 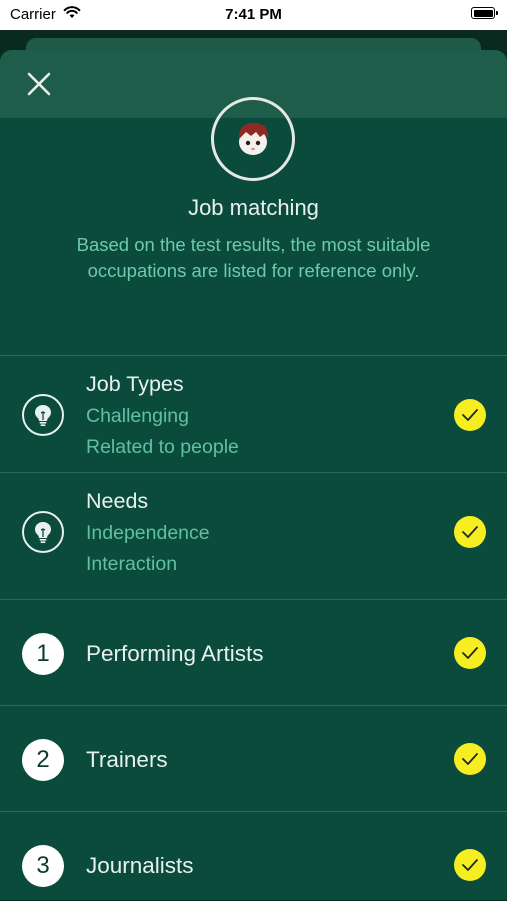 I want to click on criteria-value: Interaction, so click(x=132, y=564).